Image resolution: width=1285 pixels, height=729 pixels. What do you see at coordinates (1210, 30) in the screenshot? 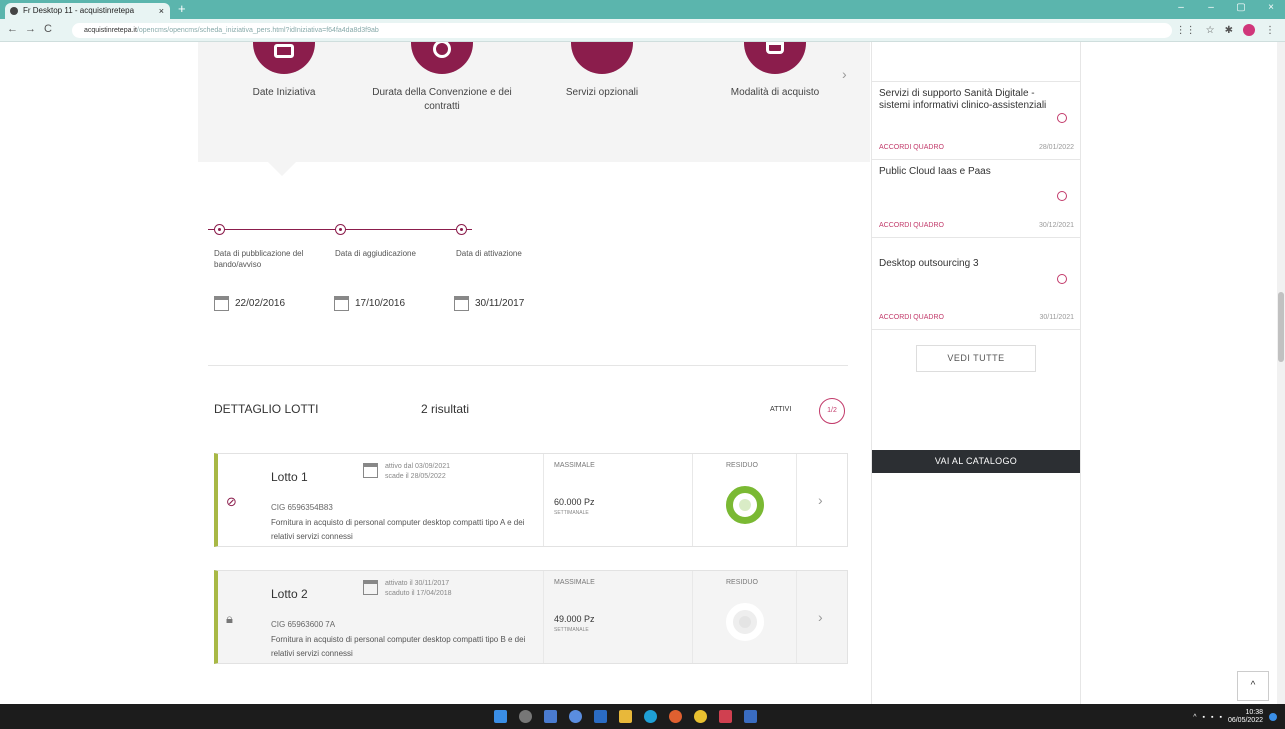
I see `star-icon: ☆` at bounding box center [1210, 30].